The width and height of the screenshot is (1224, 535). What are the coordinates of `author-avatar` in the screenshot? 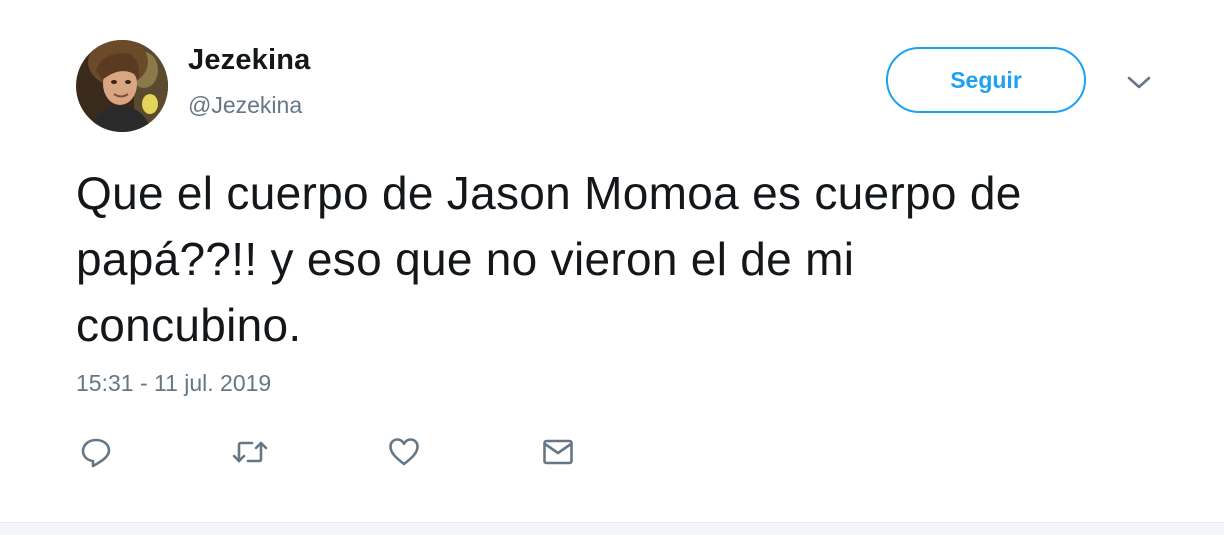 It's located at (122, 86).